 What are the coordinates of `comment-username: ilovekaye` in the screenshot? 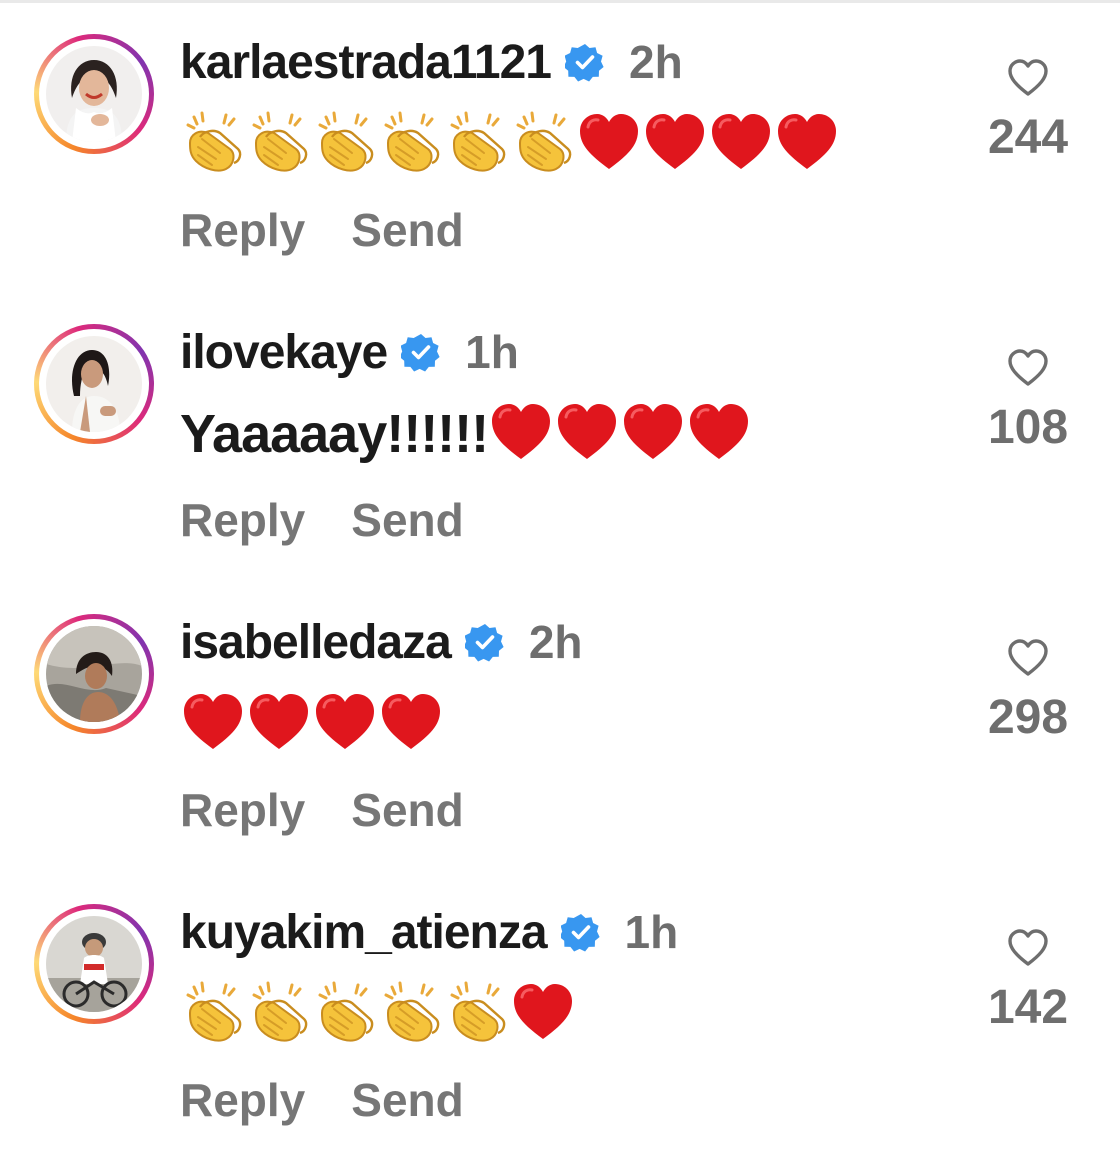 It's located at (284, 352).